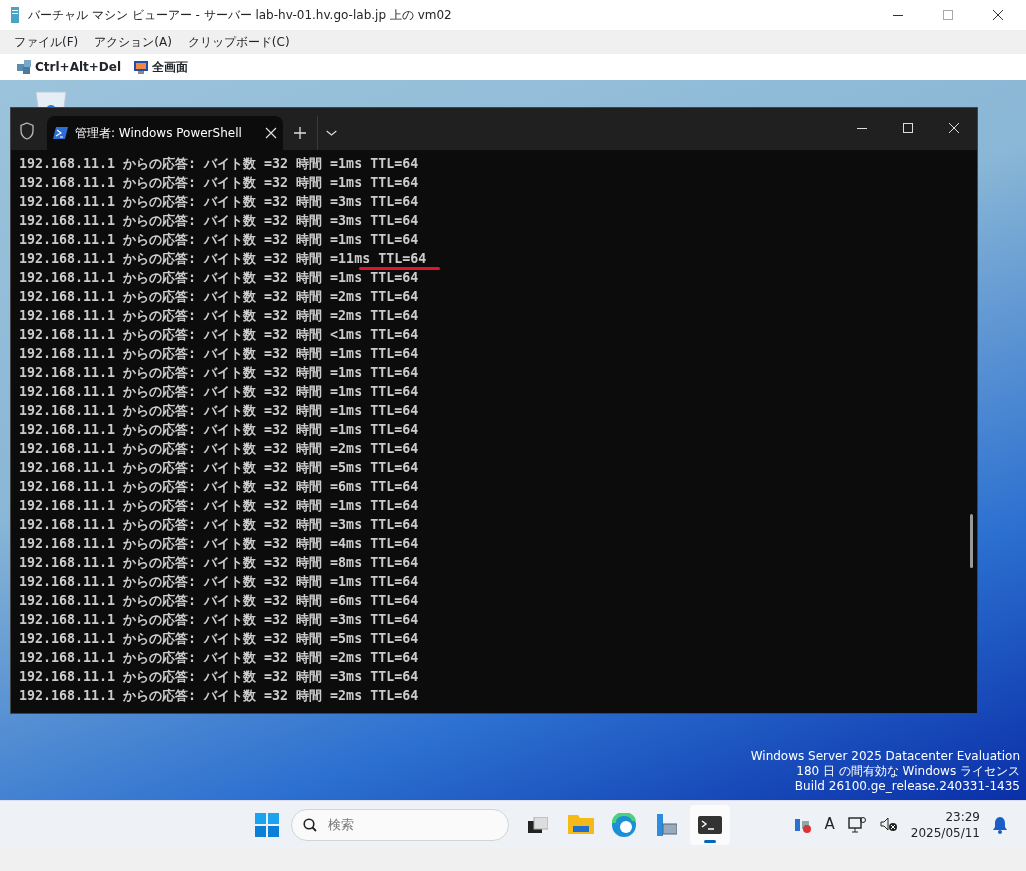  What do you see at coordinates (400, 824) in the screenshot?
I see `search-field: 検索` at bounding box center [400, 824].